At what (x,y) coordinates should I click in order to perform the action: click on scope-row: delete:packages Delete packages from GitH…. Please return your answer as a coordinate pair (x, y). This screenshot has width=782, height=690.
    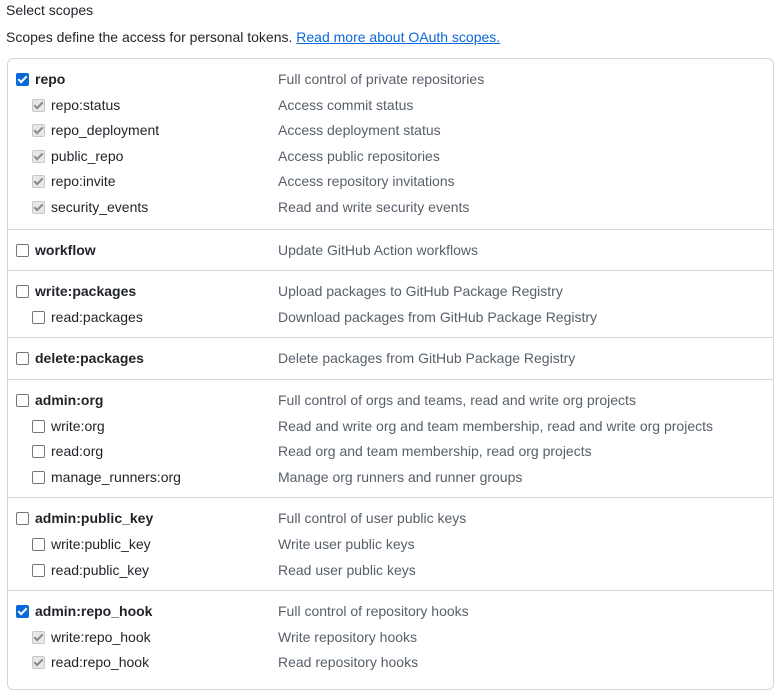
    Looking at the image, I should click on (390, 358).